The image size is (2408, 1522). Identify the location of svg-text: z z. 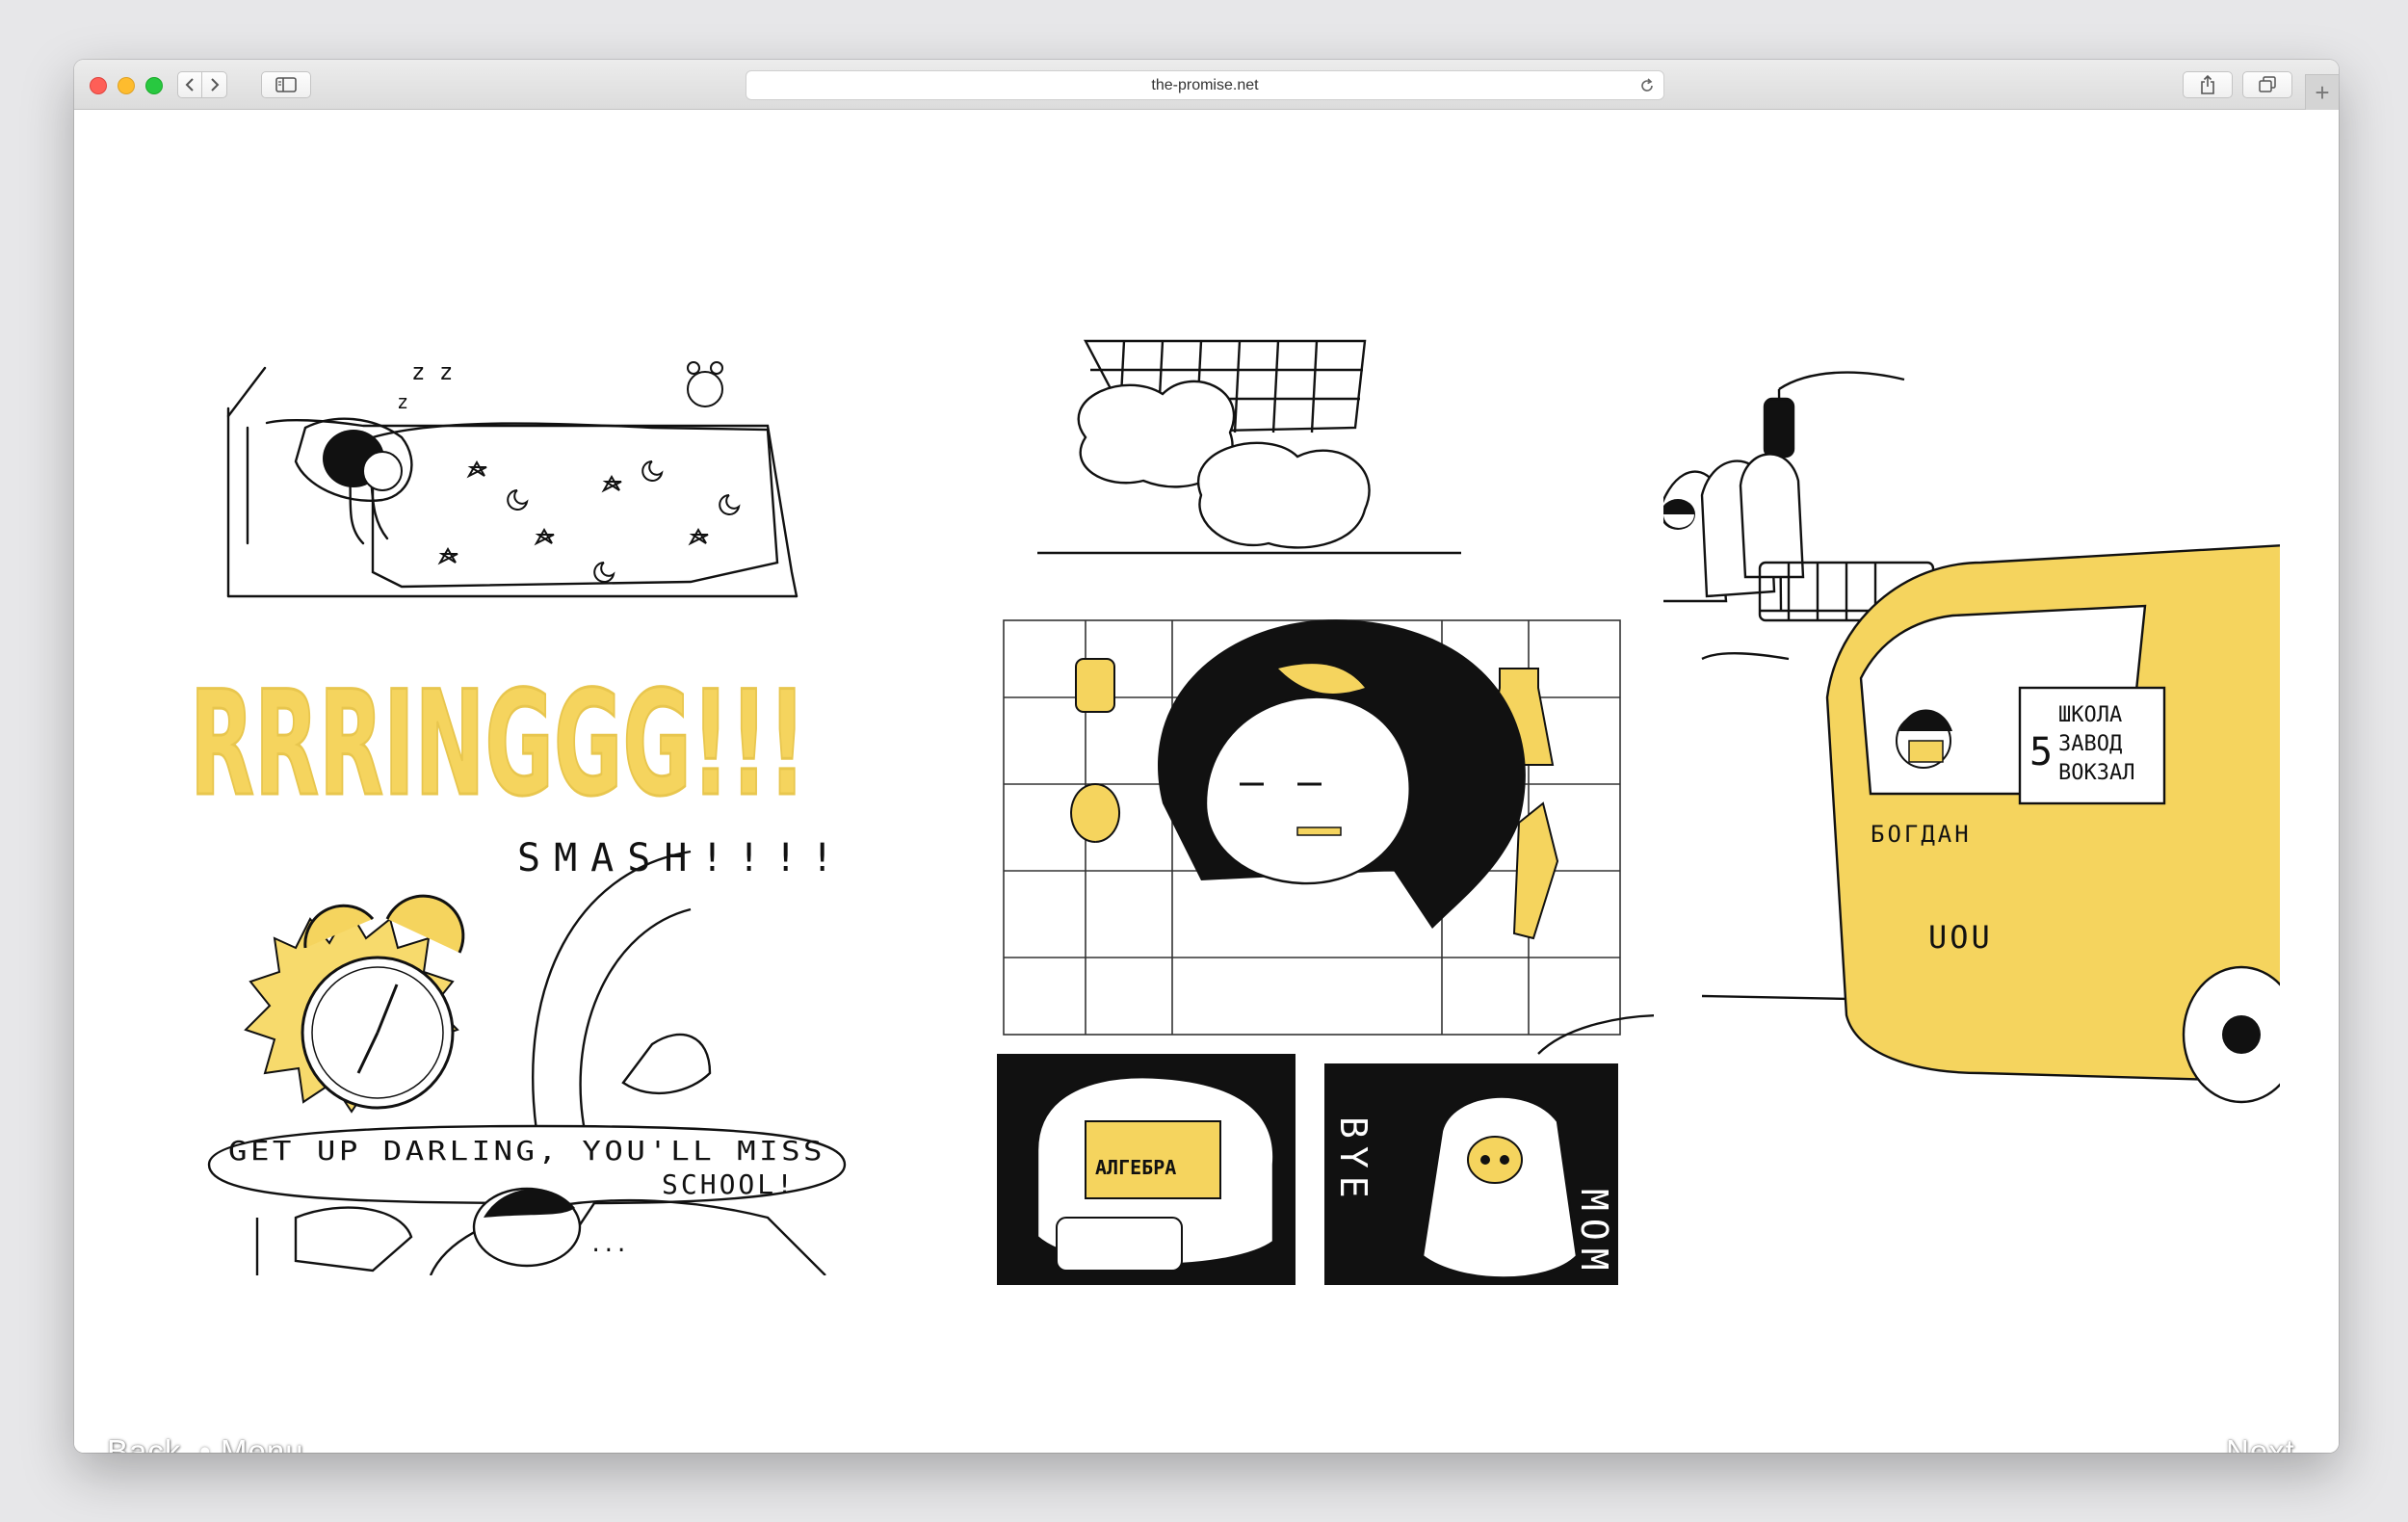
(432, 371).